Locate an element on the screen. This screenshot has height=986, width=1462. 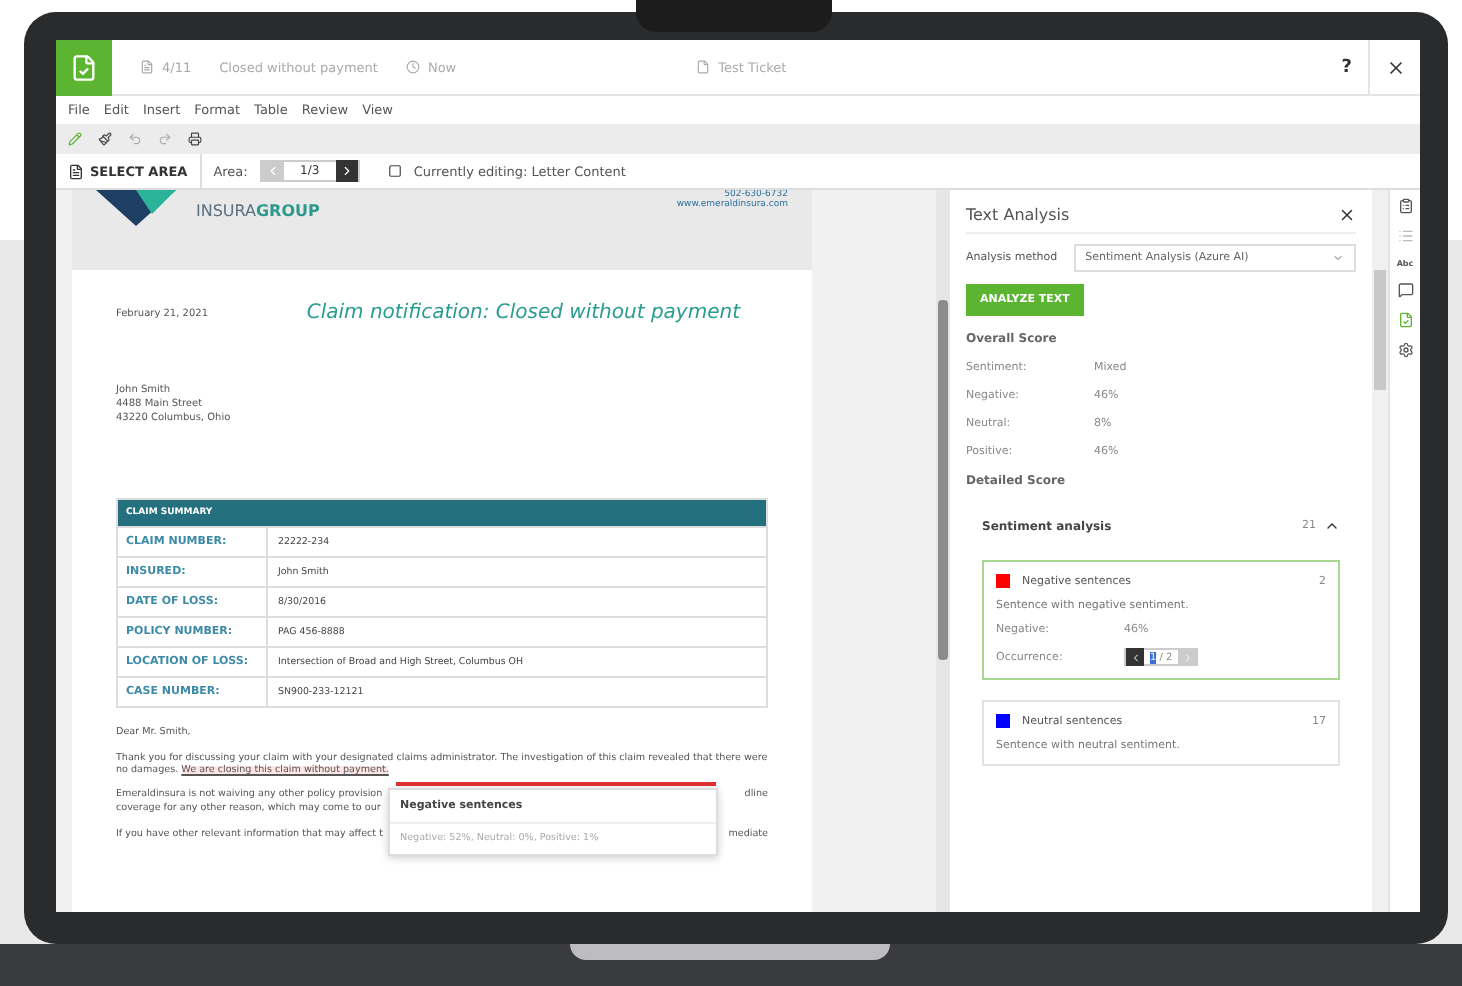
list-icon is located at coordinates (1405, 236).